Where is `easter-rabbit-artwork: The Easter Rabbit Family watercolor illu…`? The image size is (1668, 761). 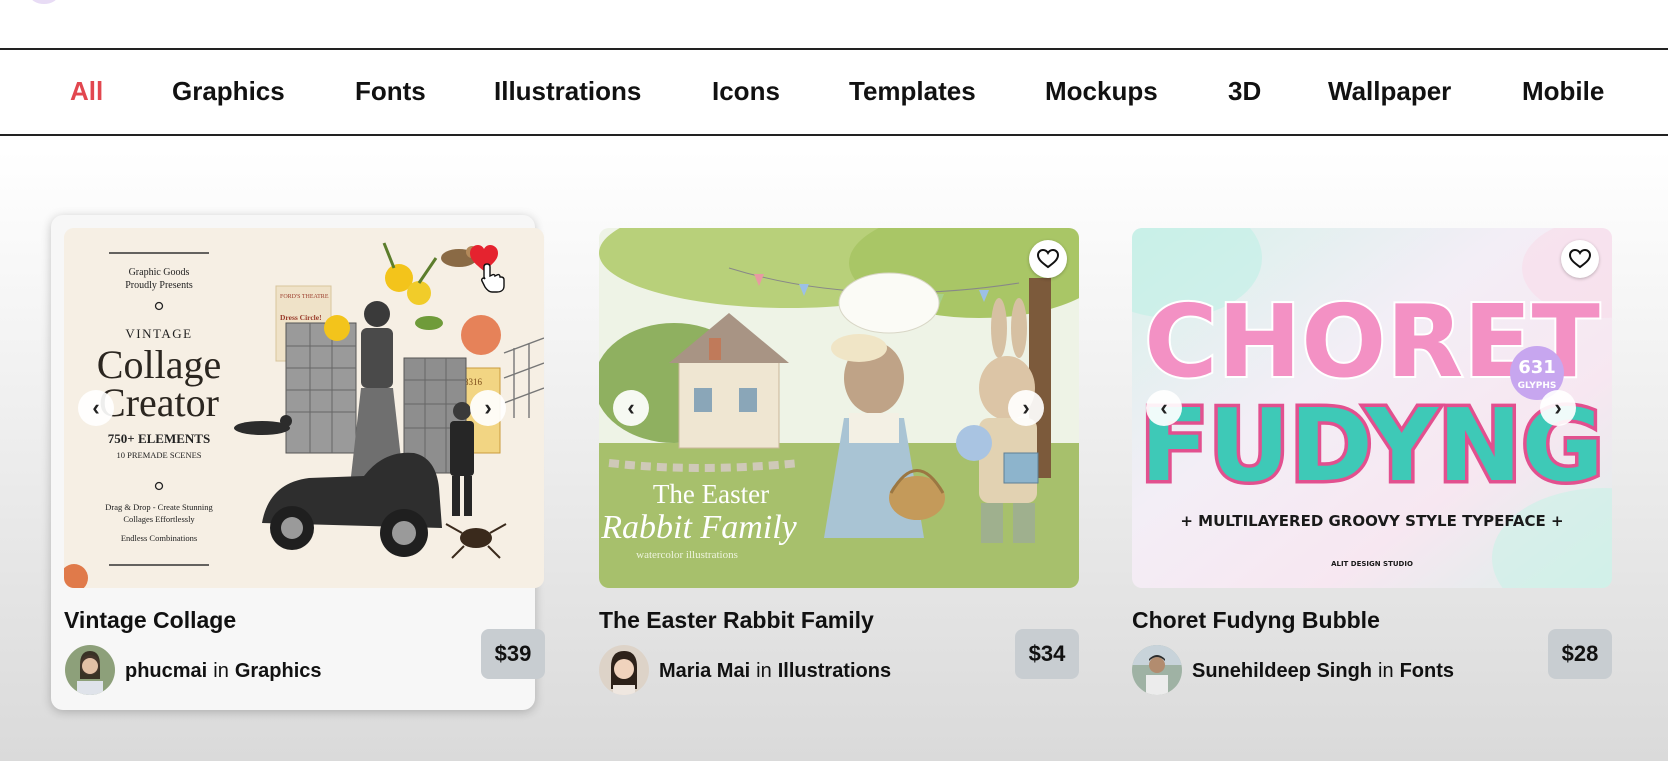
easter-rabbit-artwork: The Easter Rabbit Family watercolor illu… is located at coordinates (839, 408).